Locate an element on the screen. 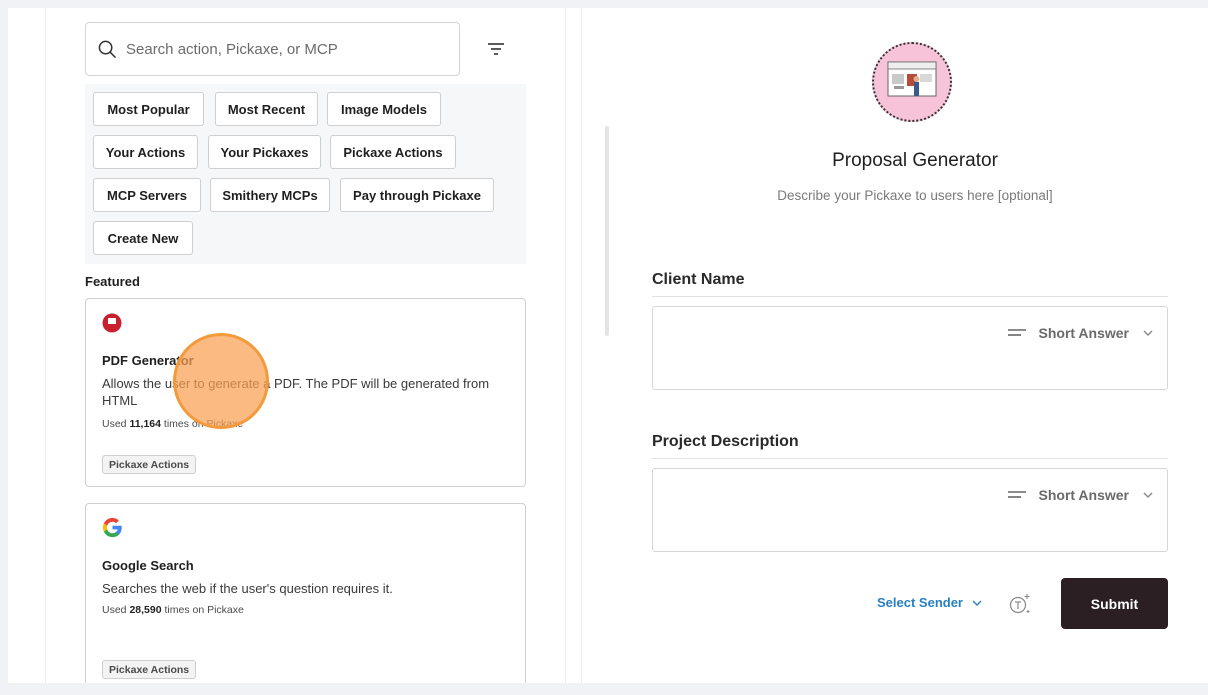 The height and width of the screenshot is (695, 1208). chip-most-popular: Most Popular is located at coordinates (148, 109).